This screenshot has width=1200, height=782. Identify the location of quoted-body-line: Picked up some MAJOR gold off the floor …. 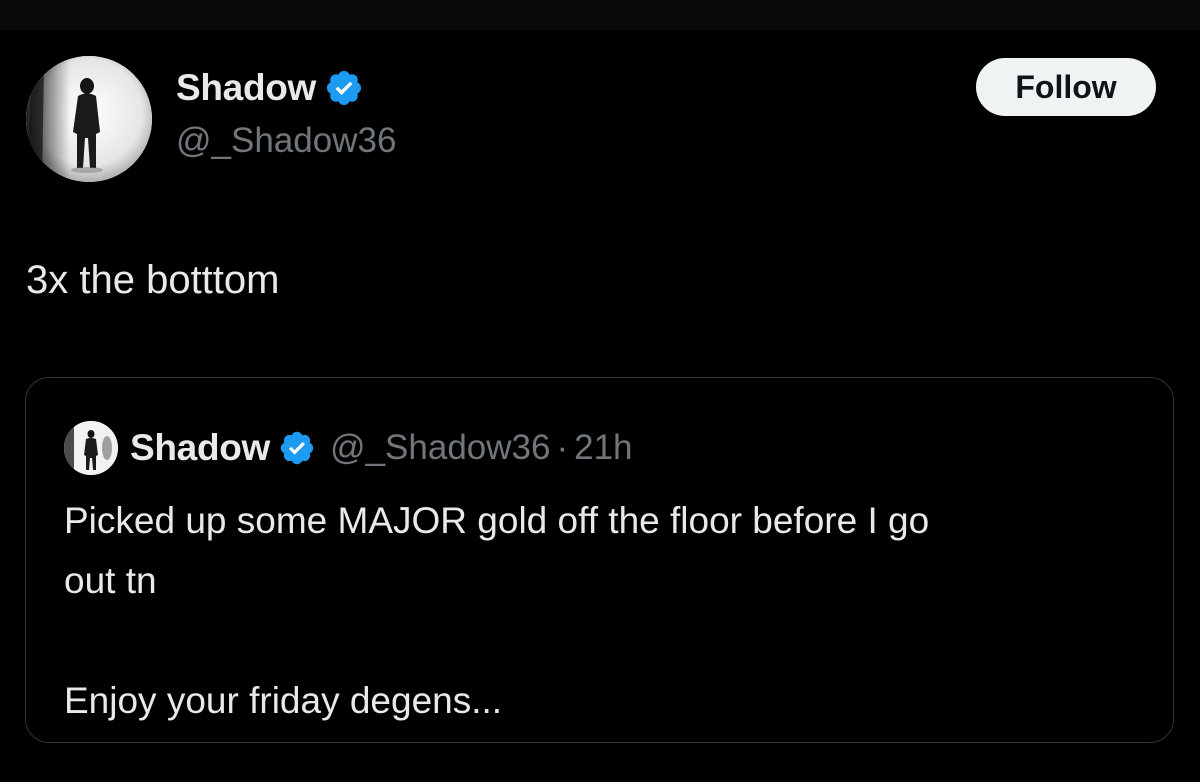
(497, 520).